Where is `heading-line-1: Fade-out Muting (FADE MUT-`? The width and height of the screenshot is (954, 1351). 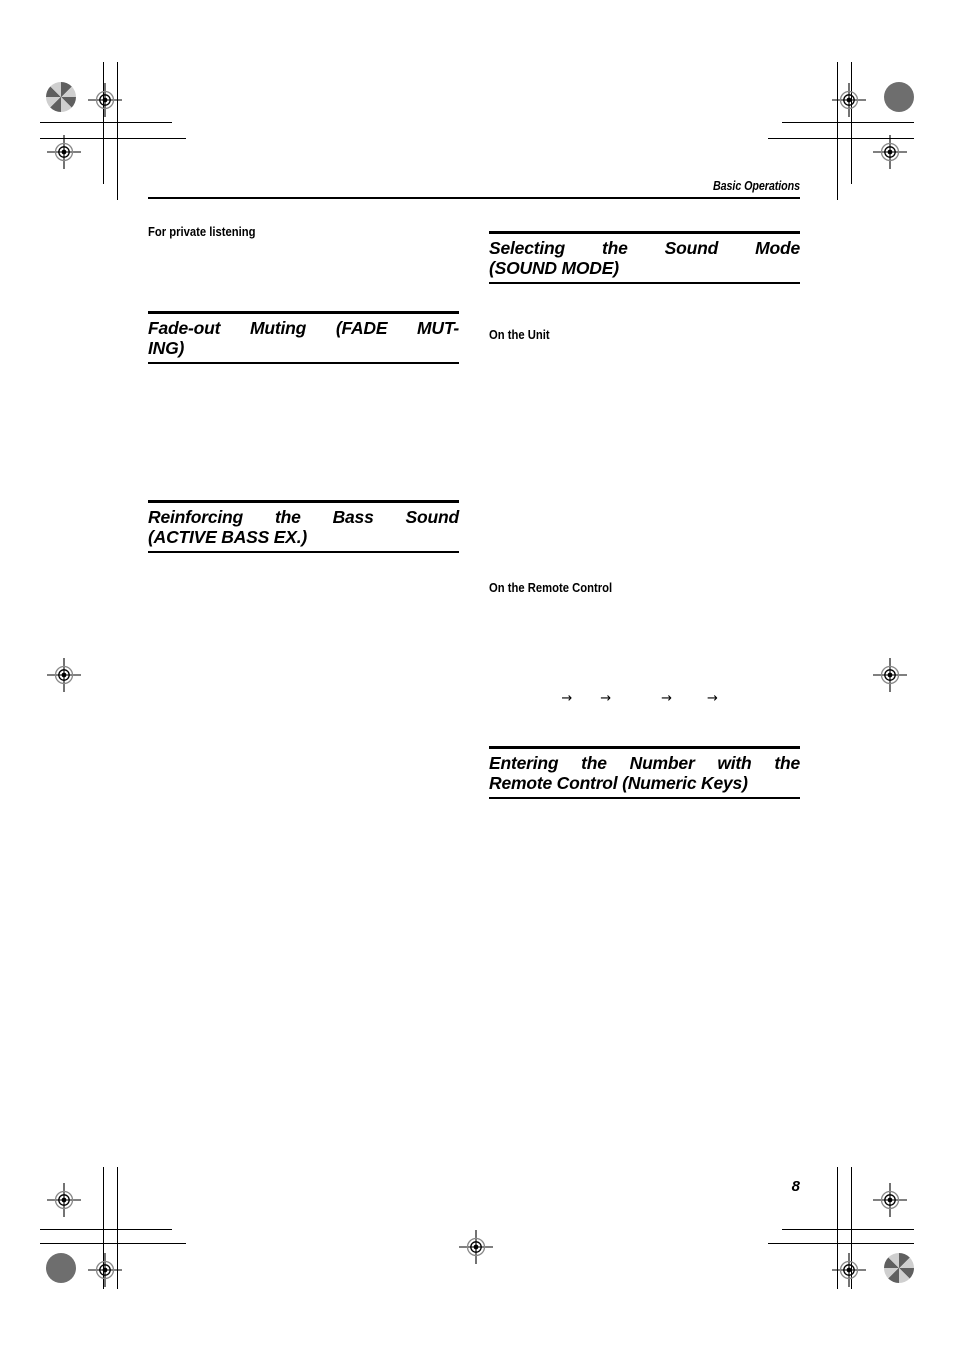 heading-line-1: Fade-out Muting (FADE MUT- is located at coordinates (303, 327).